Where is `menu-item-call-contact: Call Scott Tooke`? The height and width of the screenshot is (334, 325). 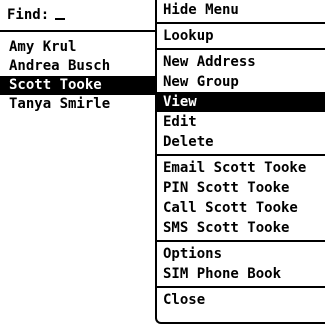
menu-item-call-contact: Call Scott Tooke is located at coordinates (241, 208).